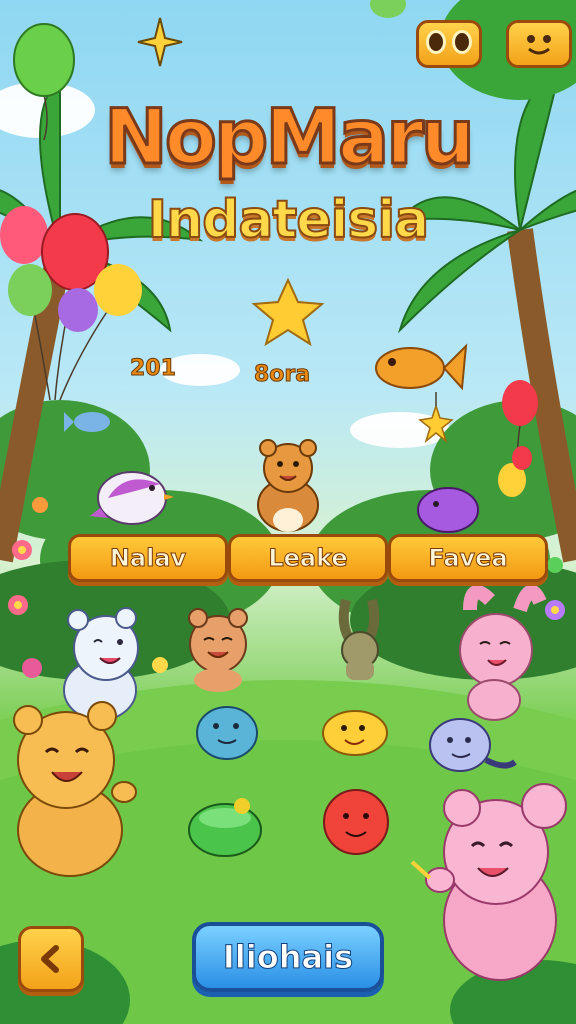 The image size is (576, 1024). I want to click on profile-button, so click(539, 44).